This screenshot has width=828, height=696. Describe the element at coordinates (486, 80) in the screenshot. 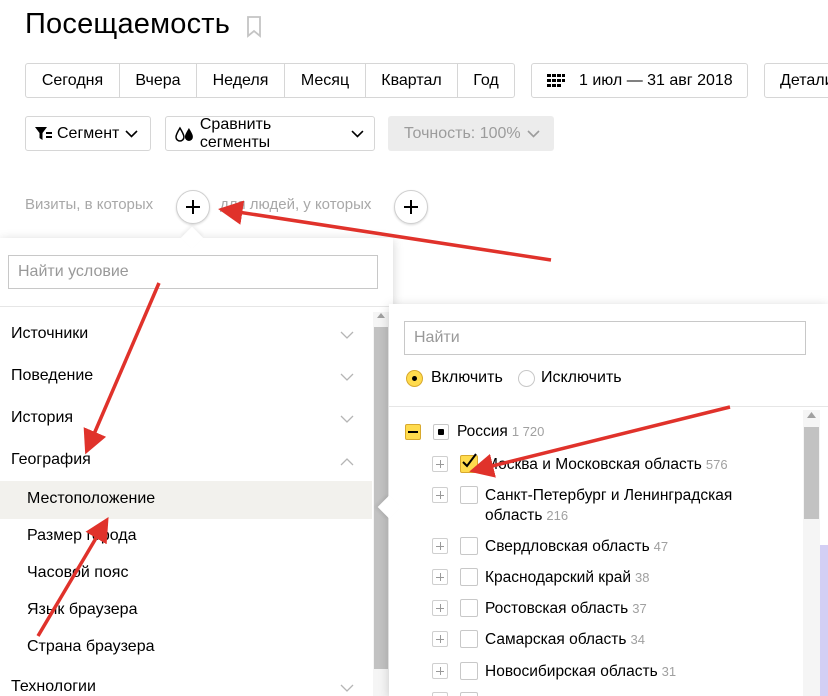

I see `period-year-button: Год` at that location.